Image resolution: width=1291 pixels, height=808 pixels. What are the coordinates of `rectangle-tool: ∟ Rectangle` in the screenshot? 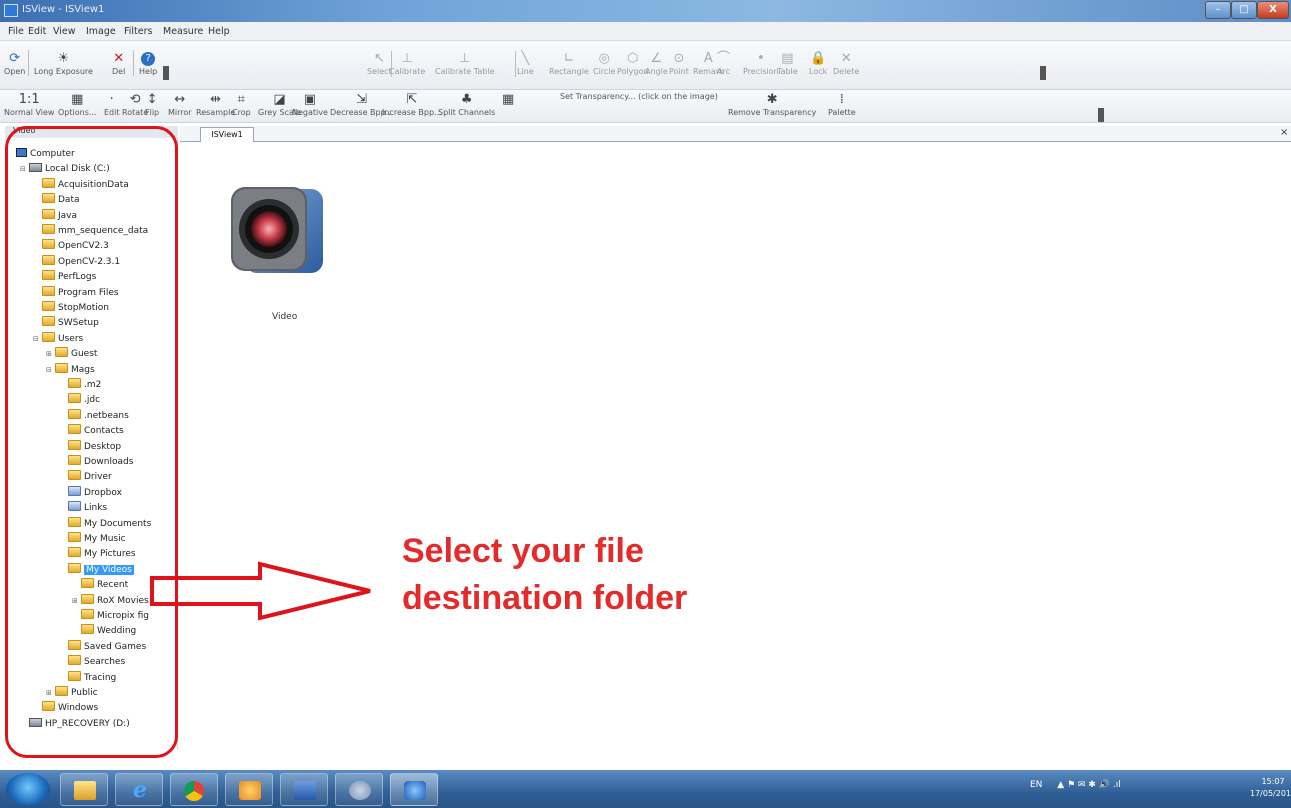 It's located at (569, 63).